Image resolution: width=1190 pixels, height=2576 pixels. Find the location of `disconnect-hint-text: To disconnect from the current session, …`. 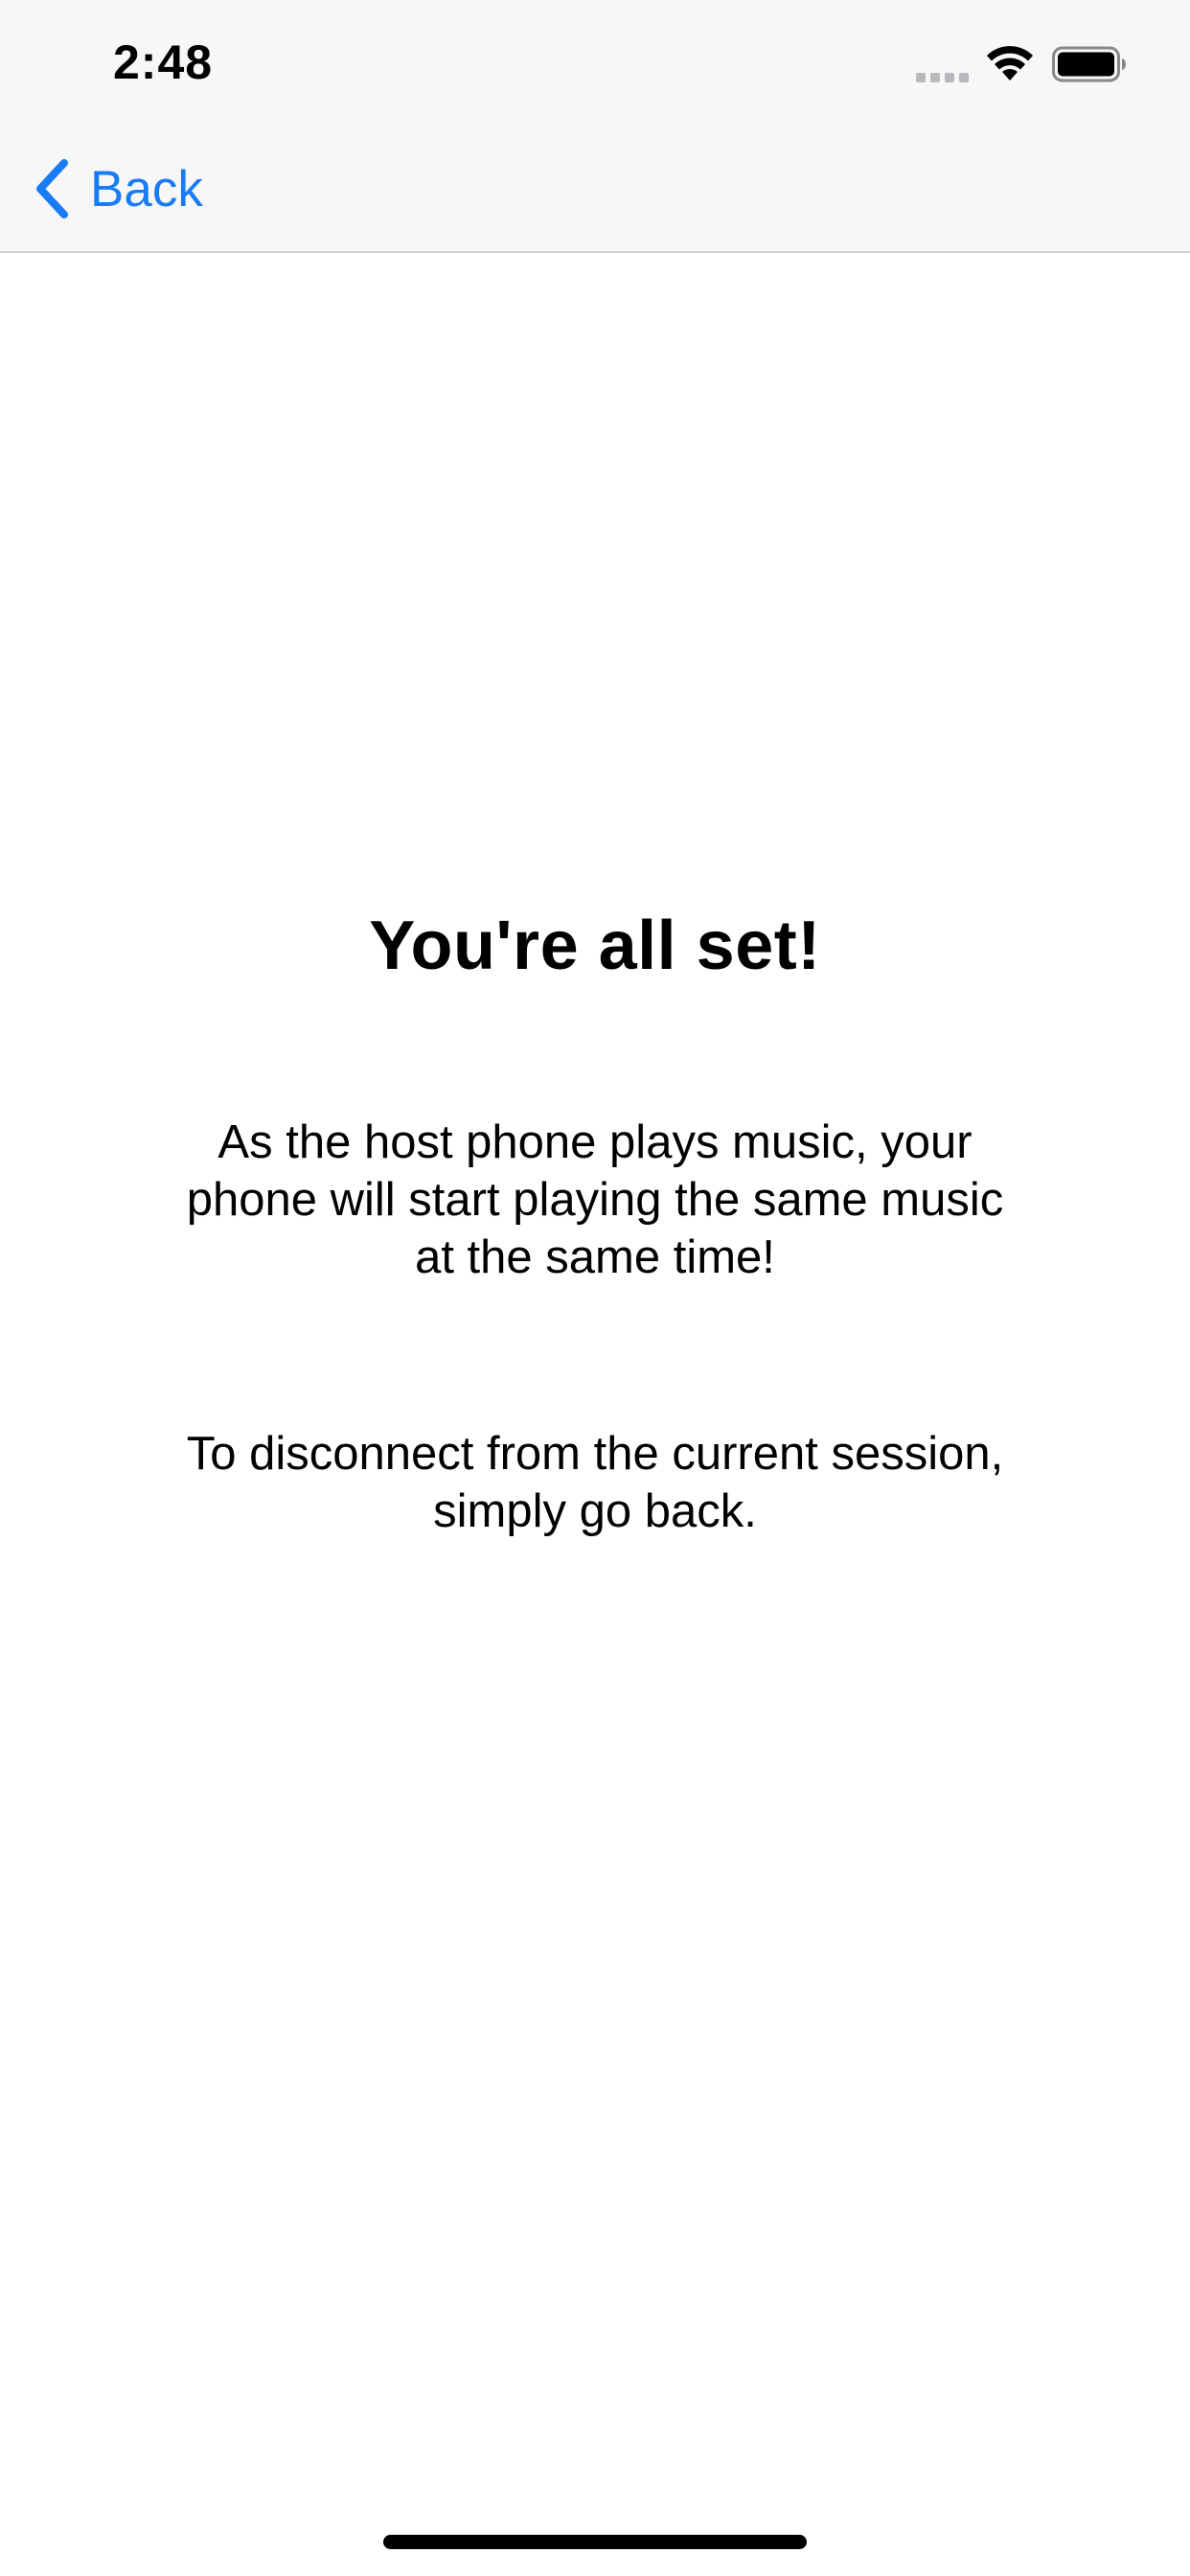

disconnect-hint-text: To disconnect from the current session, … is located at coordinates (595, 1483).